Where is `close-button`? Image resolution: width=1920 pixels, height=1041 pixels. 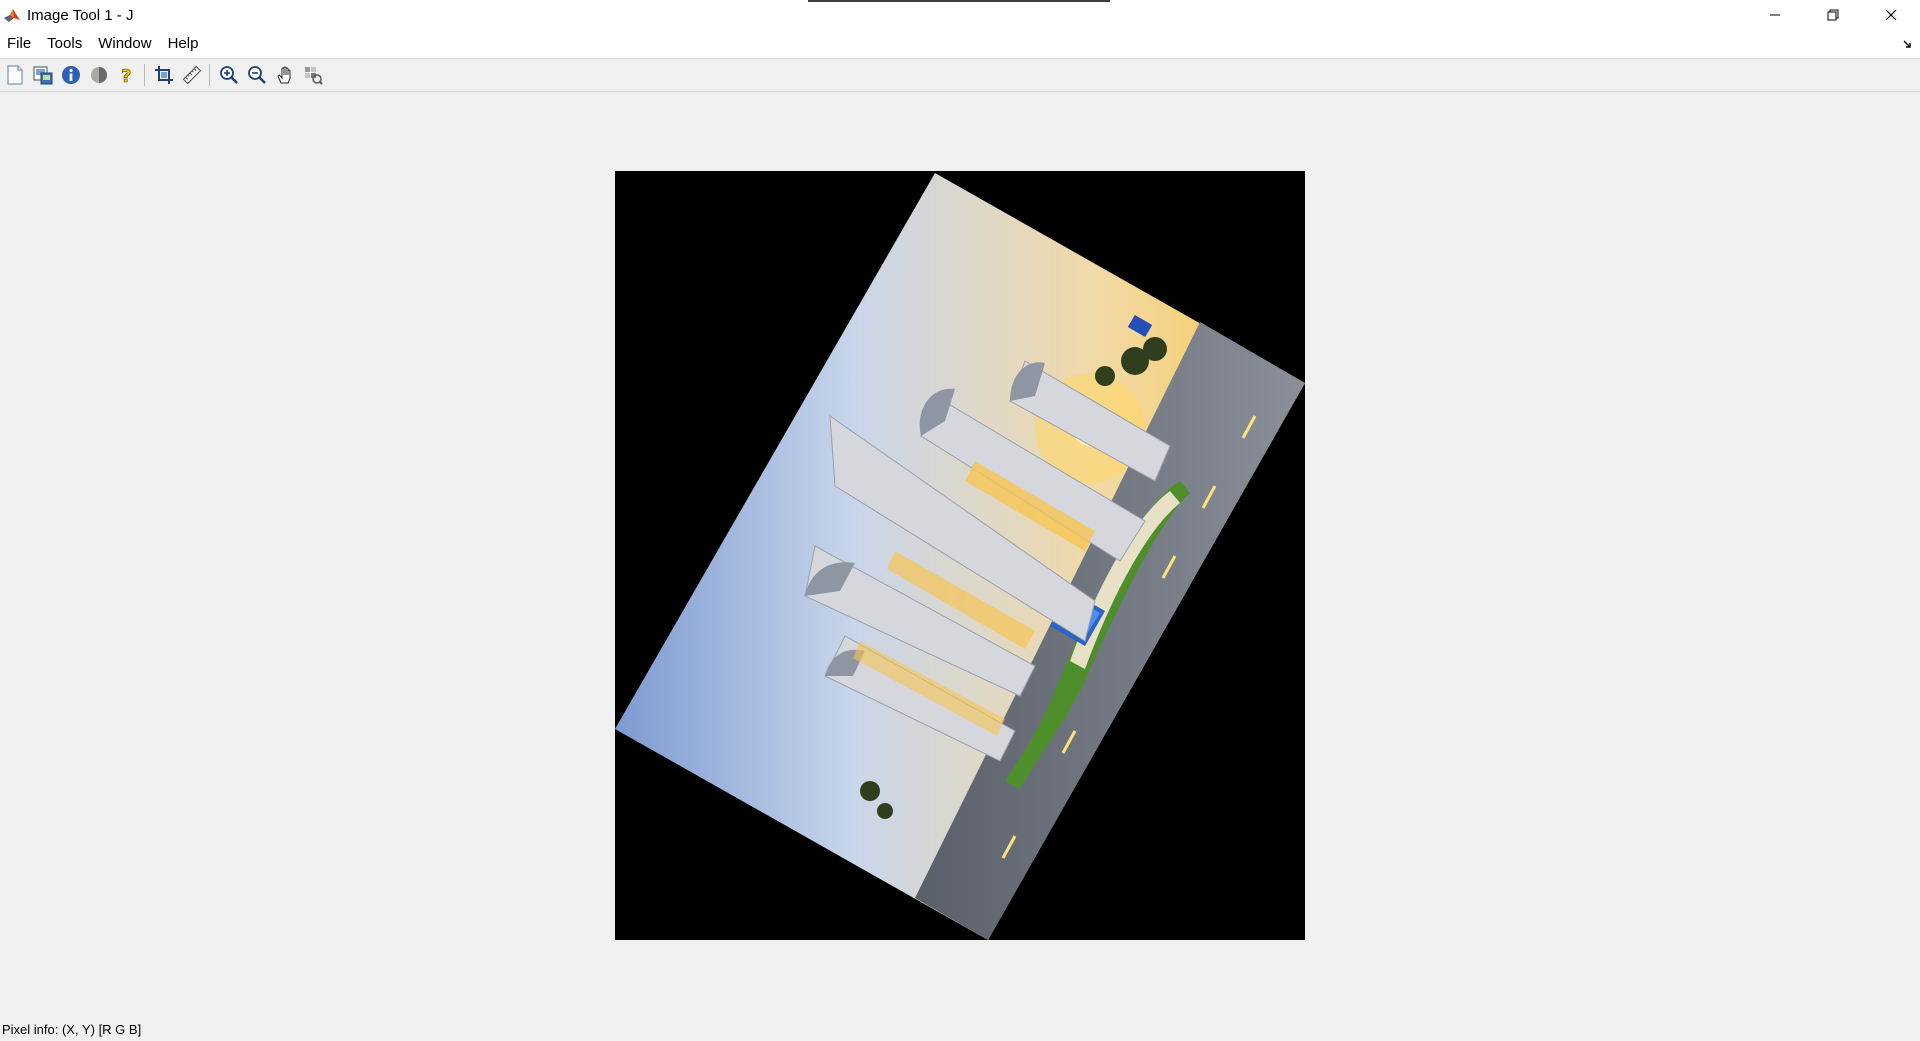
close-button is located at coordinates (1891, 15).